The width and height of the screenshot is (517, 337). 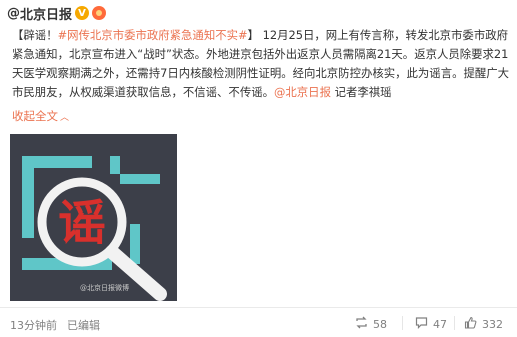 I want to click on collapse-label: 收起全文, so click(x=35, y=116).